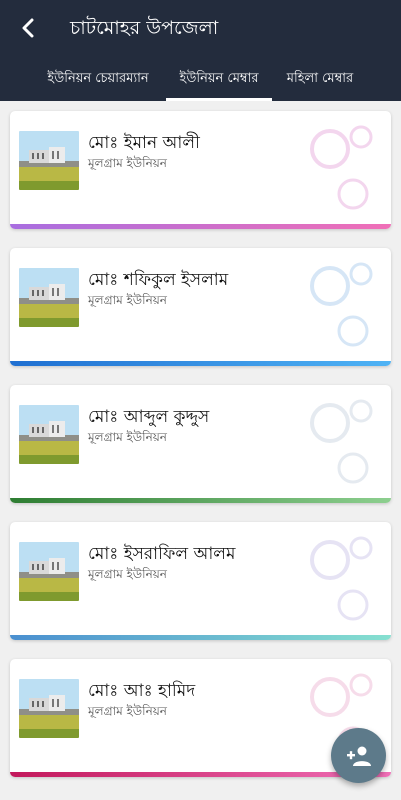  Describe the element at coordinates (200, 307) in the screenshot. I see `member-card: মোঃ শফিকুল ইসলাম মূলগ্রাম ইউনিয়ন` at that location.